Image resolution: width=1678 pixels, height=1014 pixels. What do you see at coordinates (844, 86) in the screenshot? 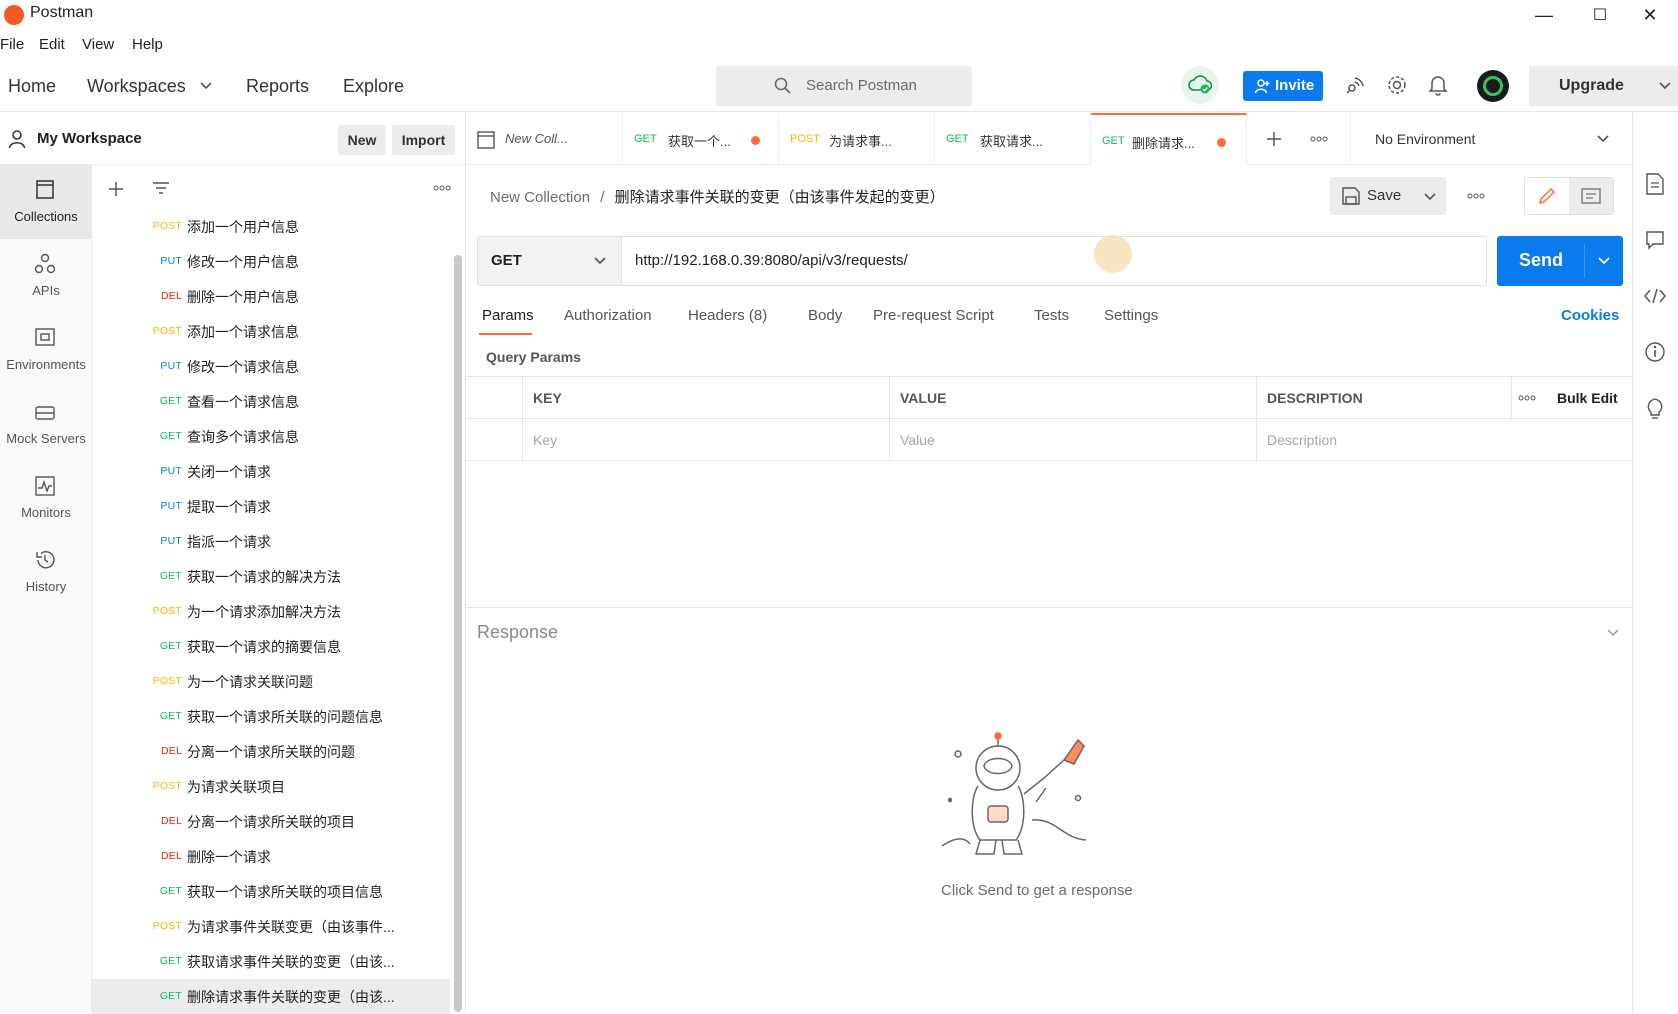
I see `search-input: Search Postman` at bounding box center [844, 86].